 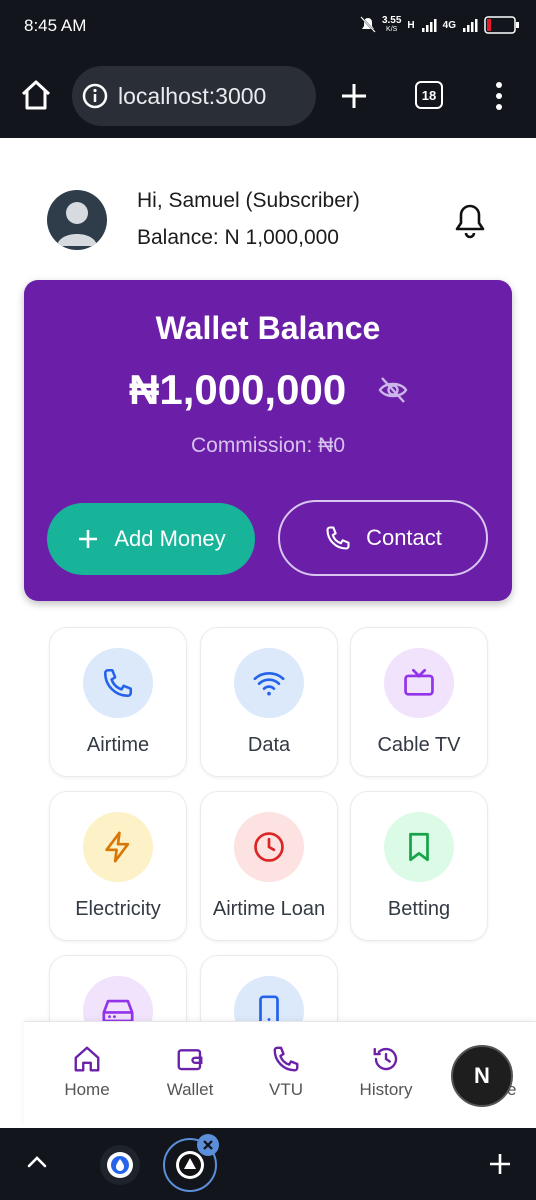 I want to click on balance-text: Balance: N 1,000,000, so click(x=238, y=237).